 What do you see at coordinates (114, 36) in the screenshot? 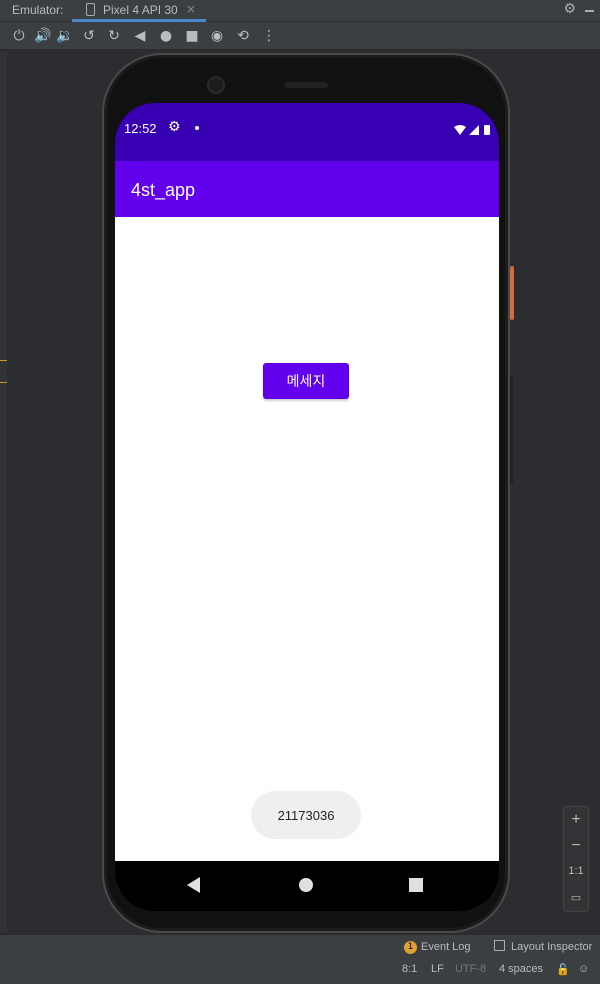
I see `rotate-right-icon: ↻` at bounding box center [114, 36].